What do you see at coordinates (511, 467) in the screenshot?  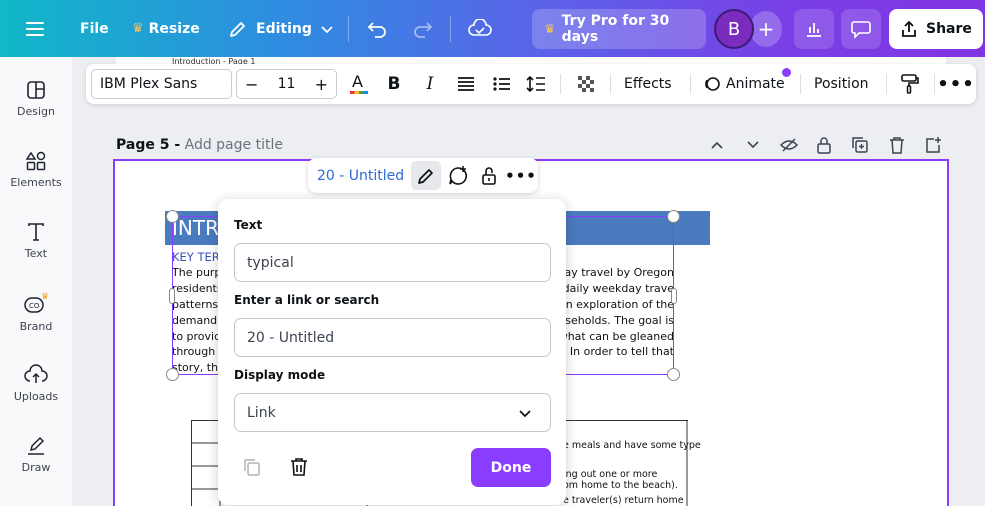 I see `done-button: Done` at bounding box center [511, 467].